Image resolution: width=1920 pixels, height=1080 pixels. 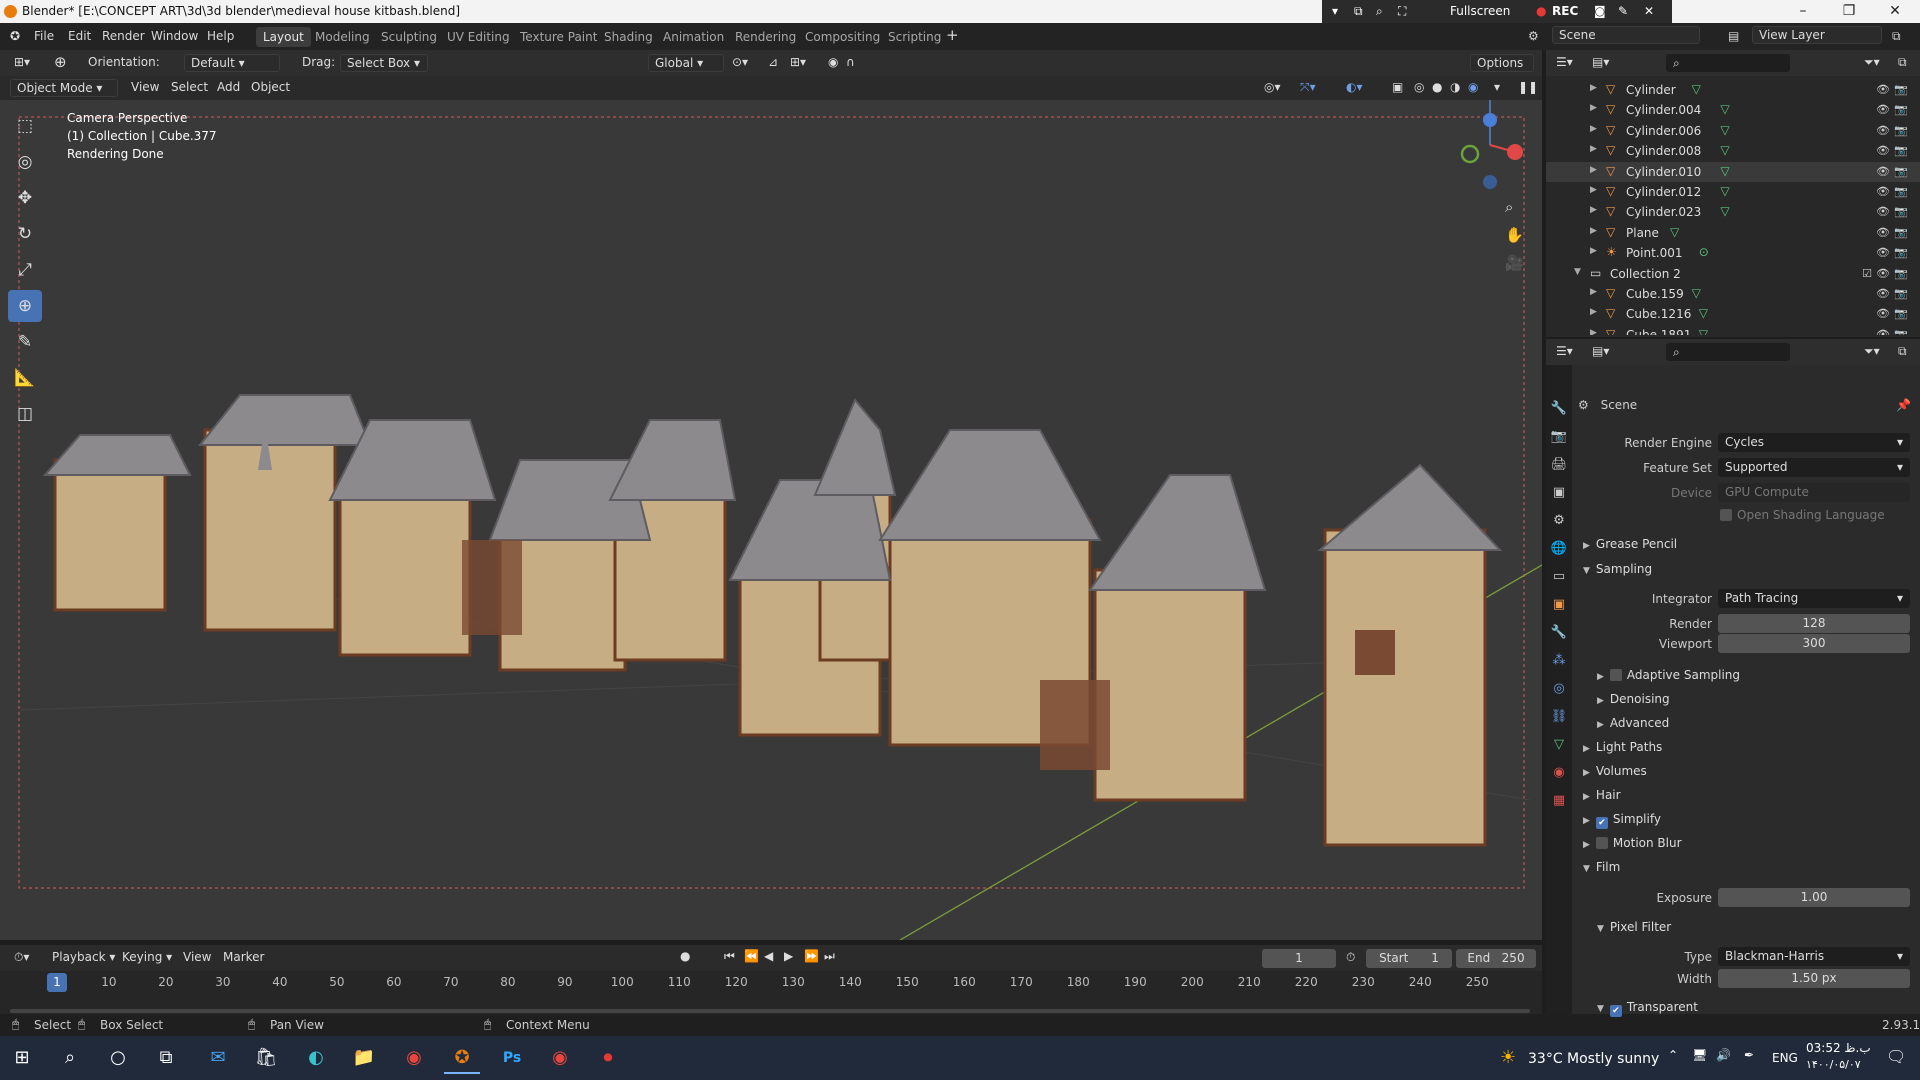 I want to click on menu-help: Help, so click(x=220, y=36).